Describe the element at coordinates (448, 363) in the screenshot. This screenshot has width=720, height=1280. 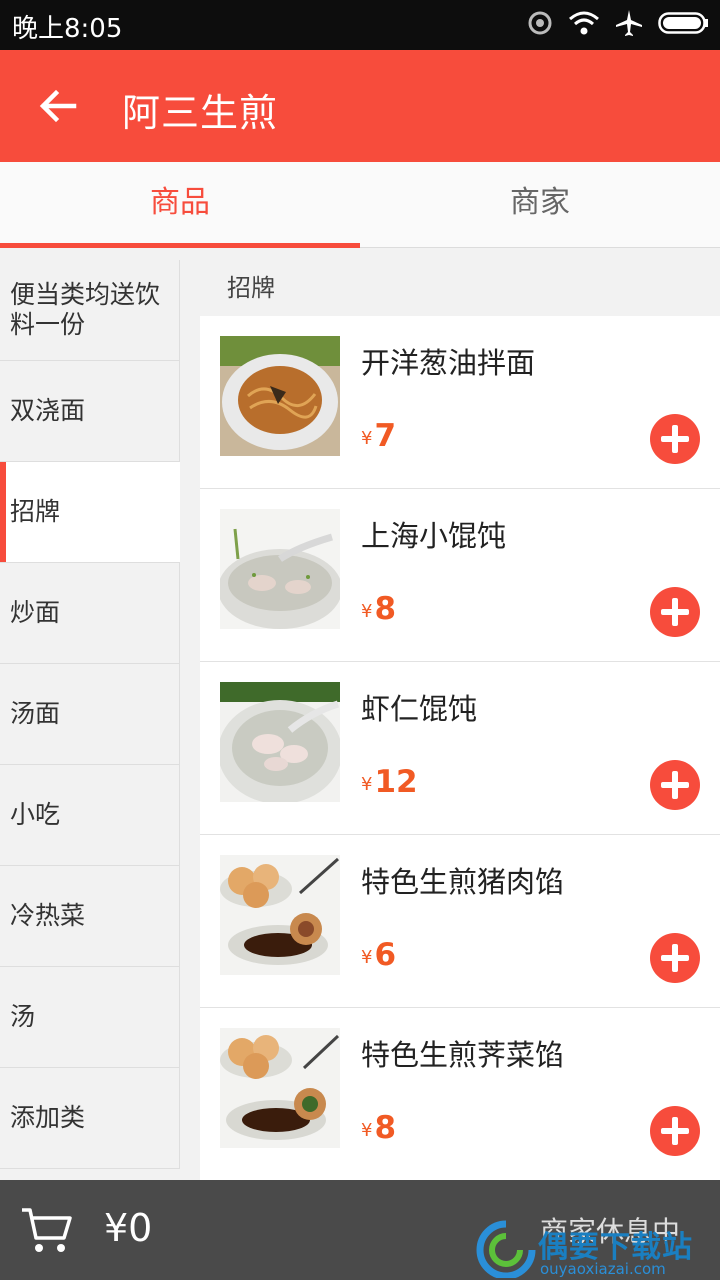
I see `product-name: 开洋葱油拌面` at that location.